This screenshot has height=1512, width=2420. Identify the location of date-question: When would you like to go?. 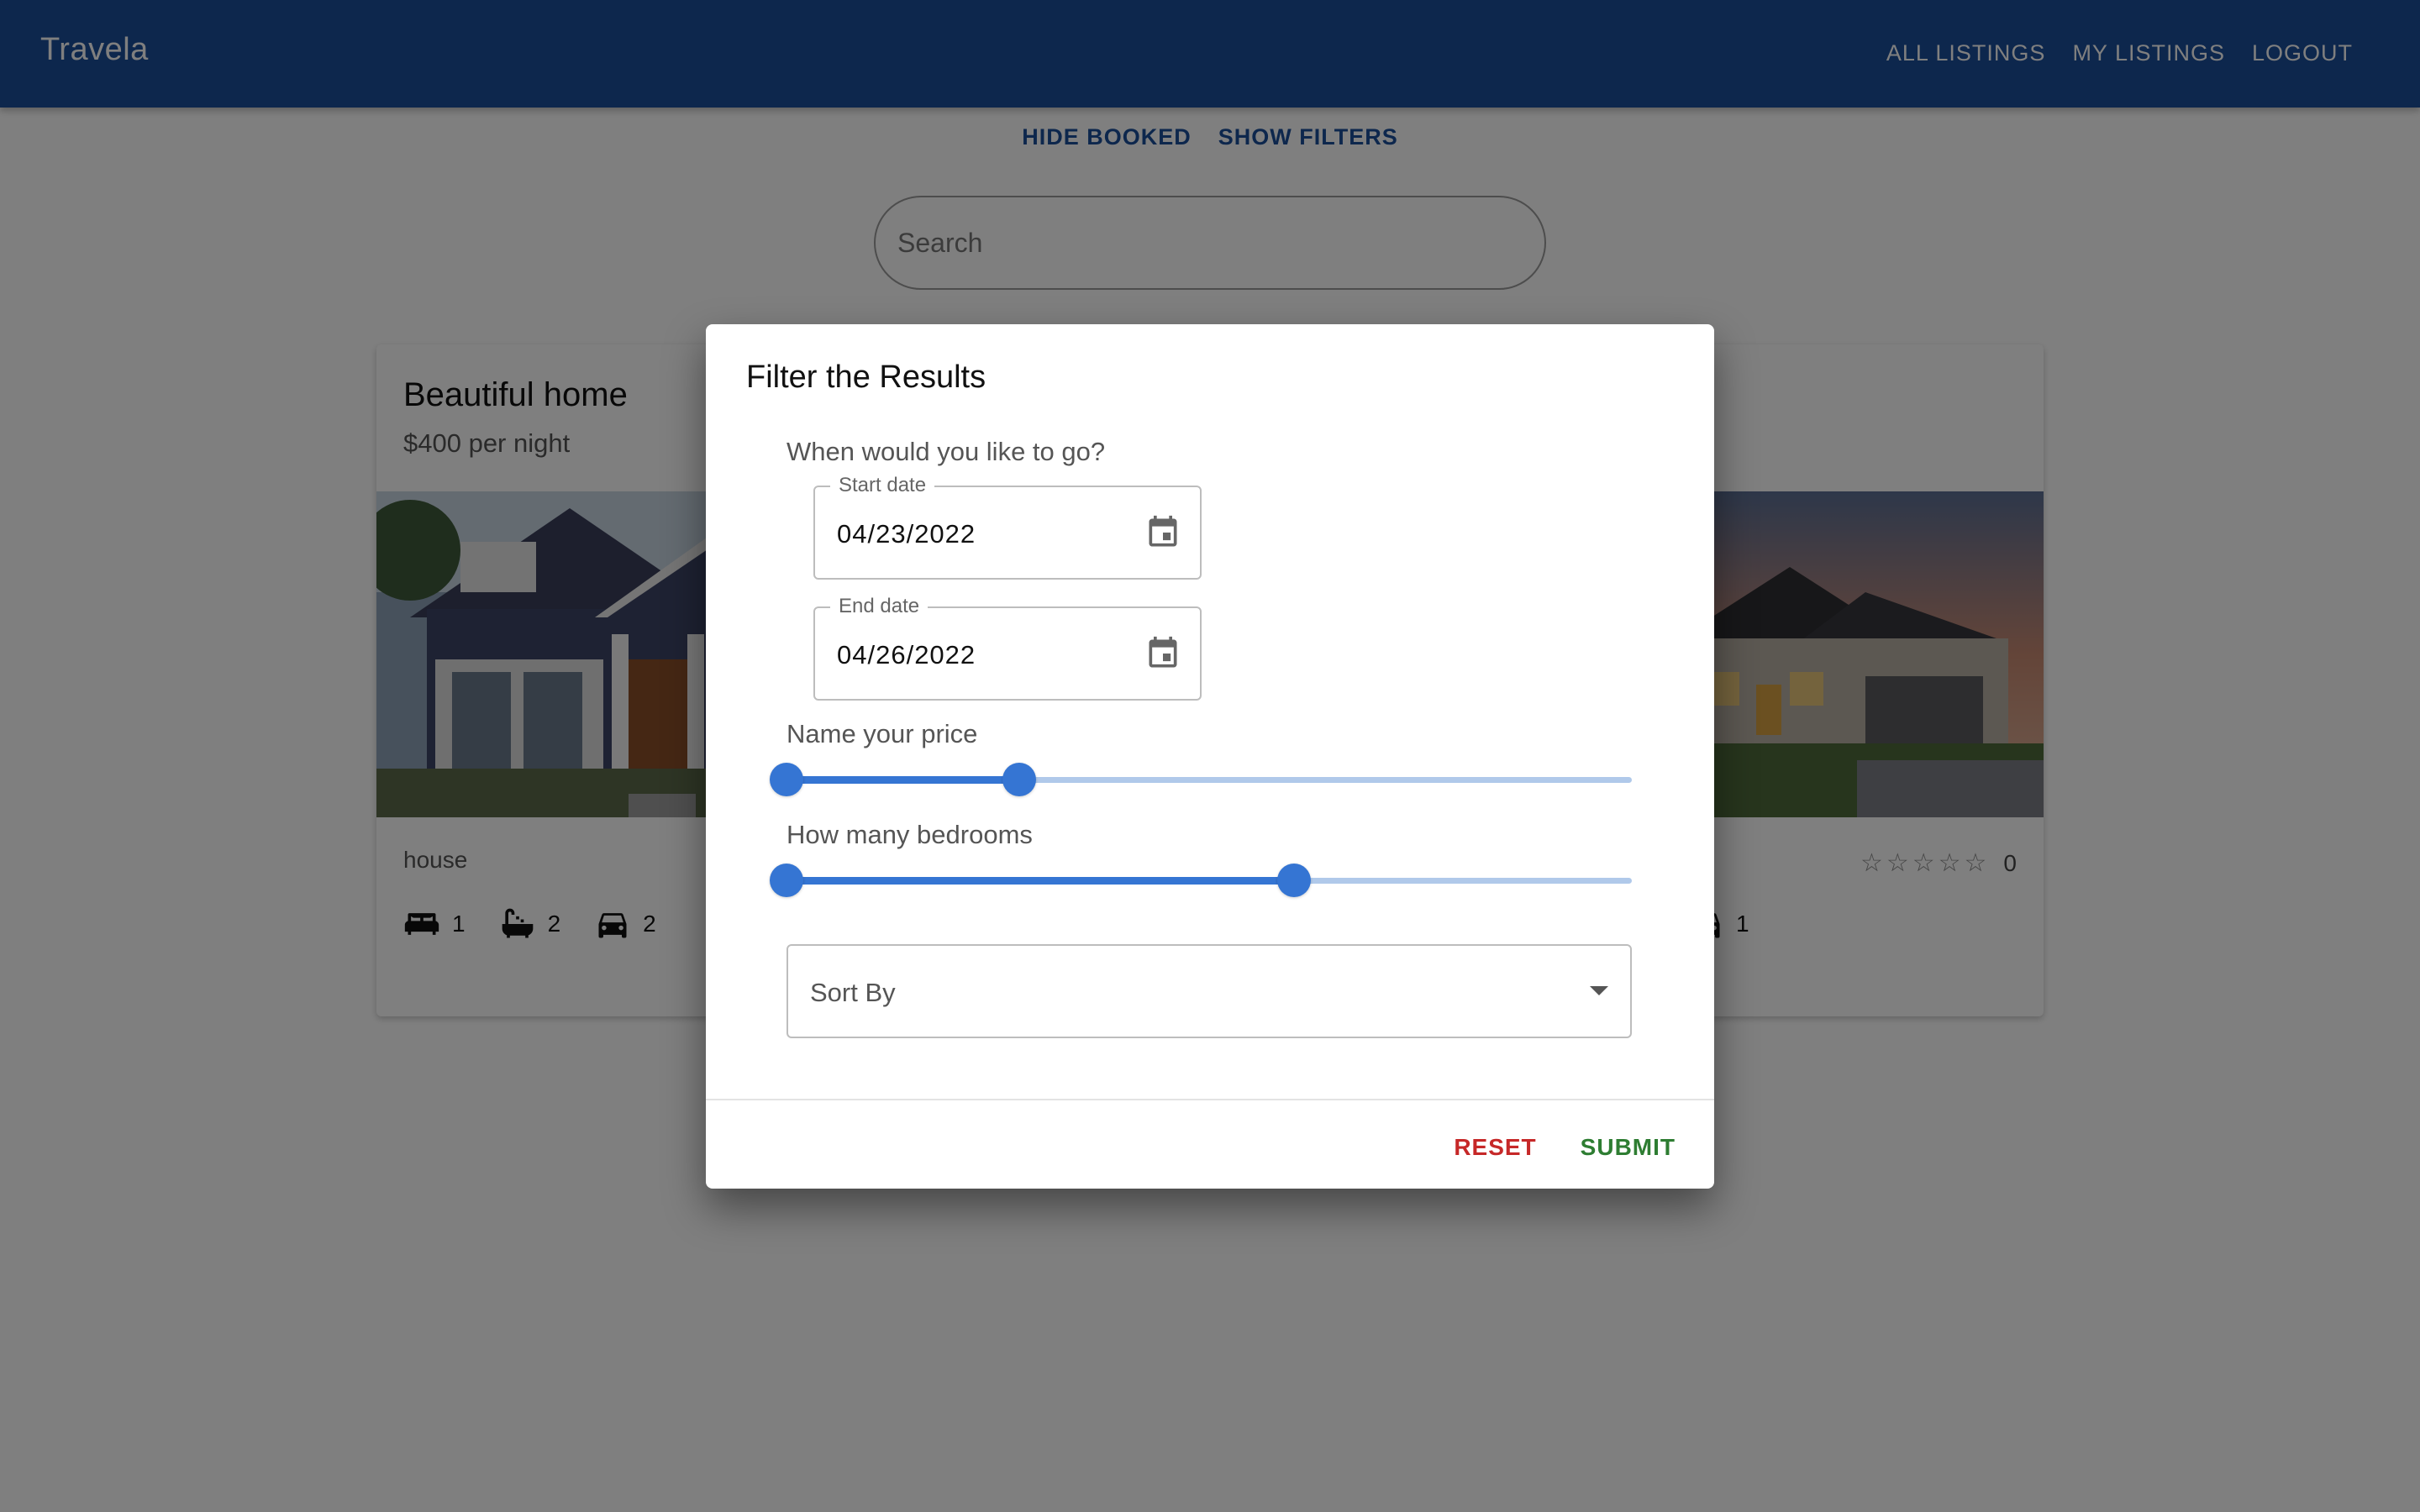
(946, 451).